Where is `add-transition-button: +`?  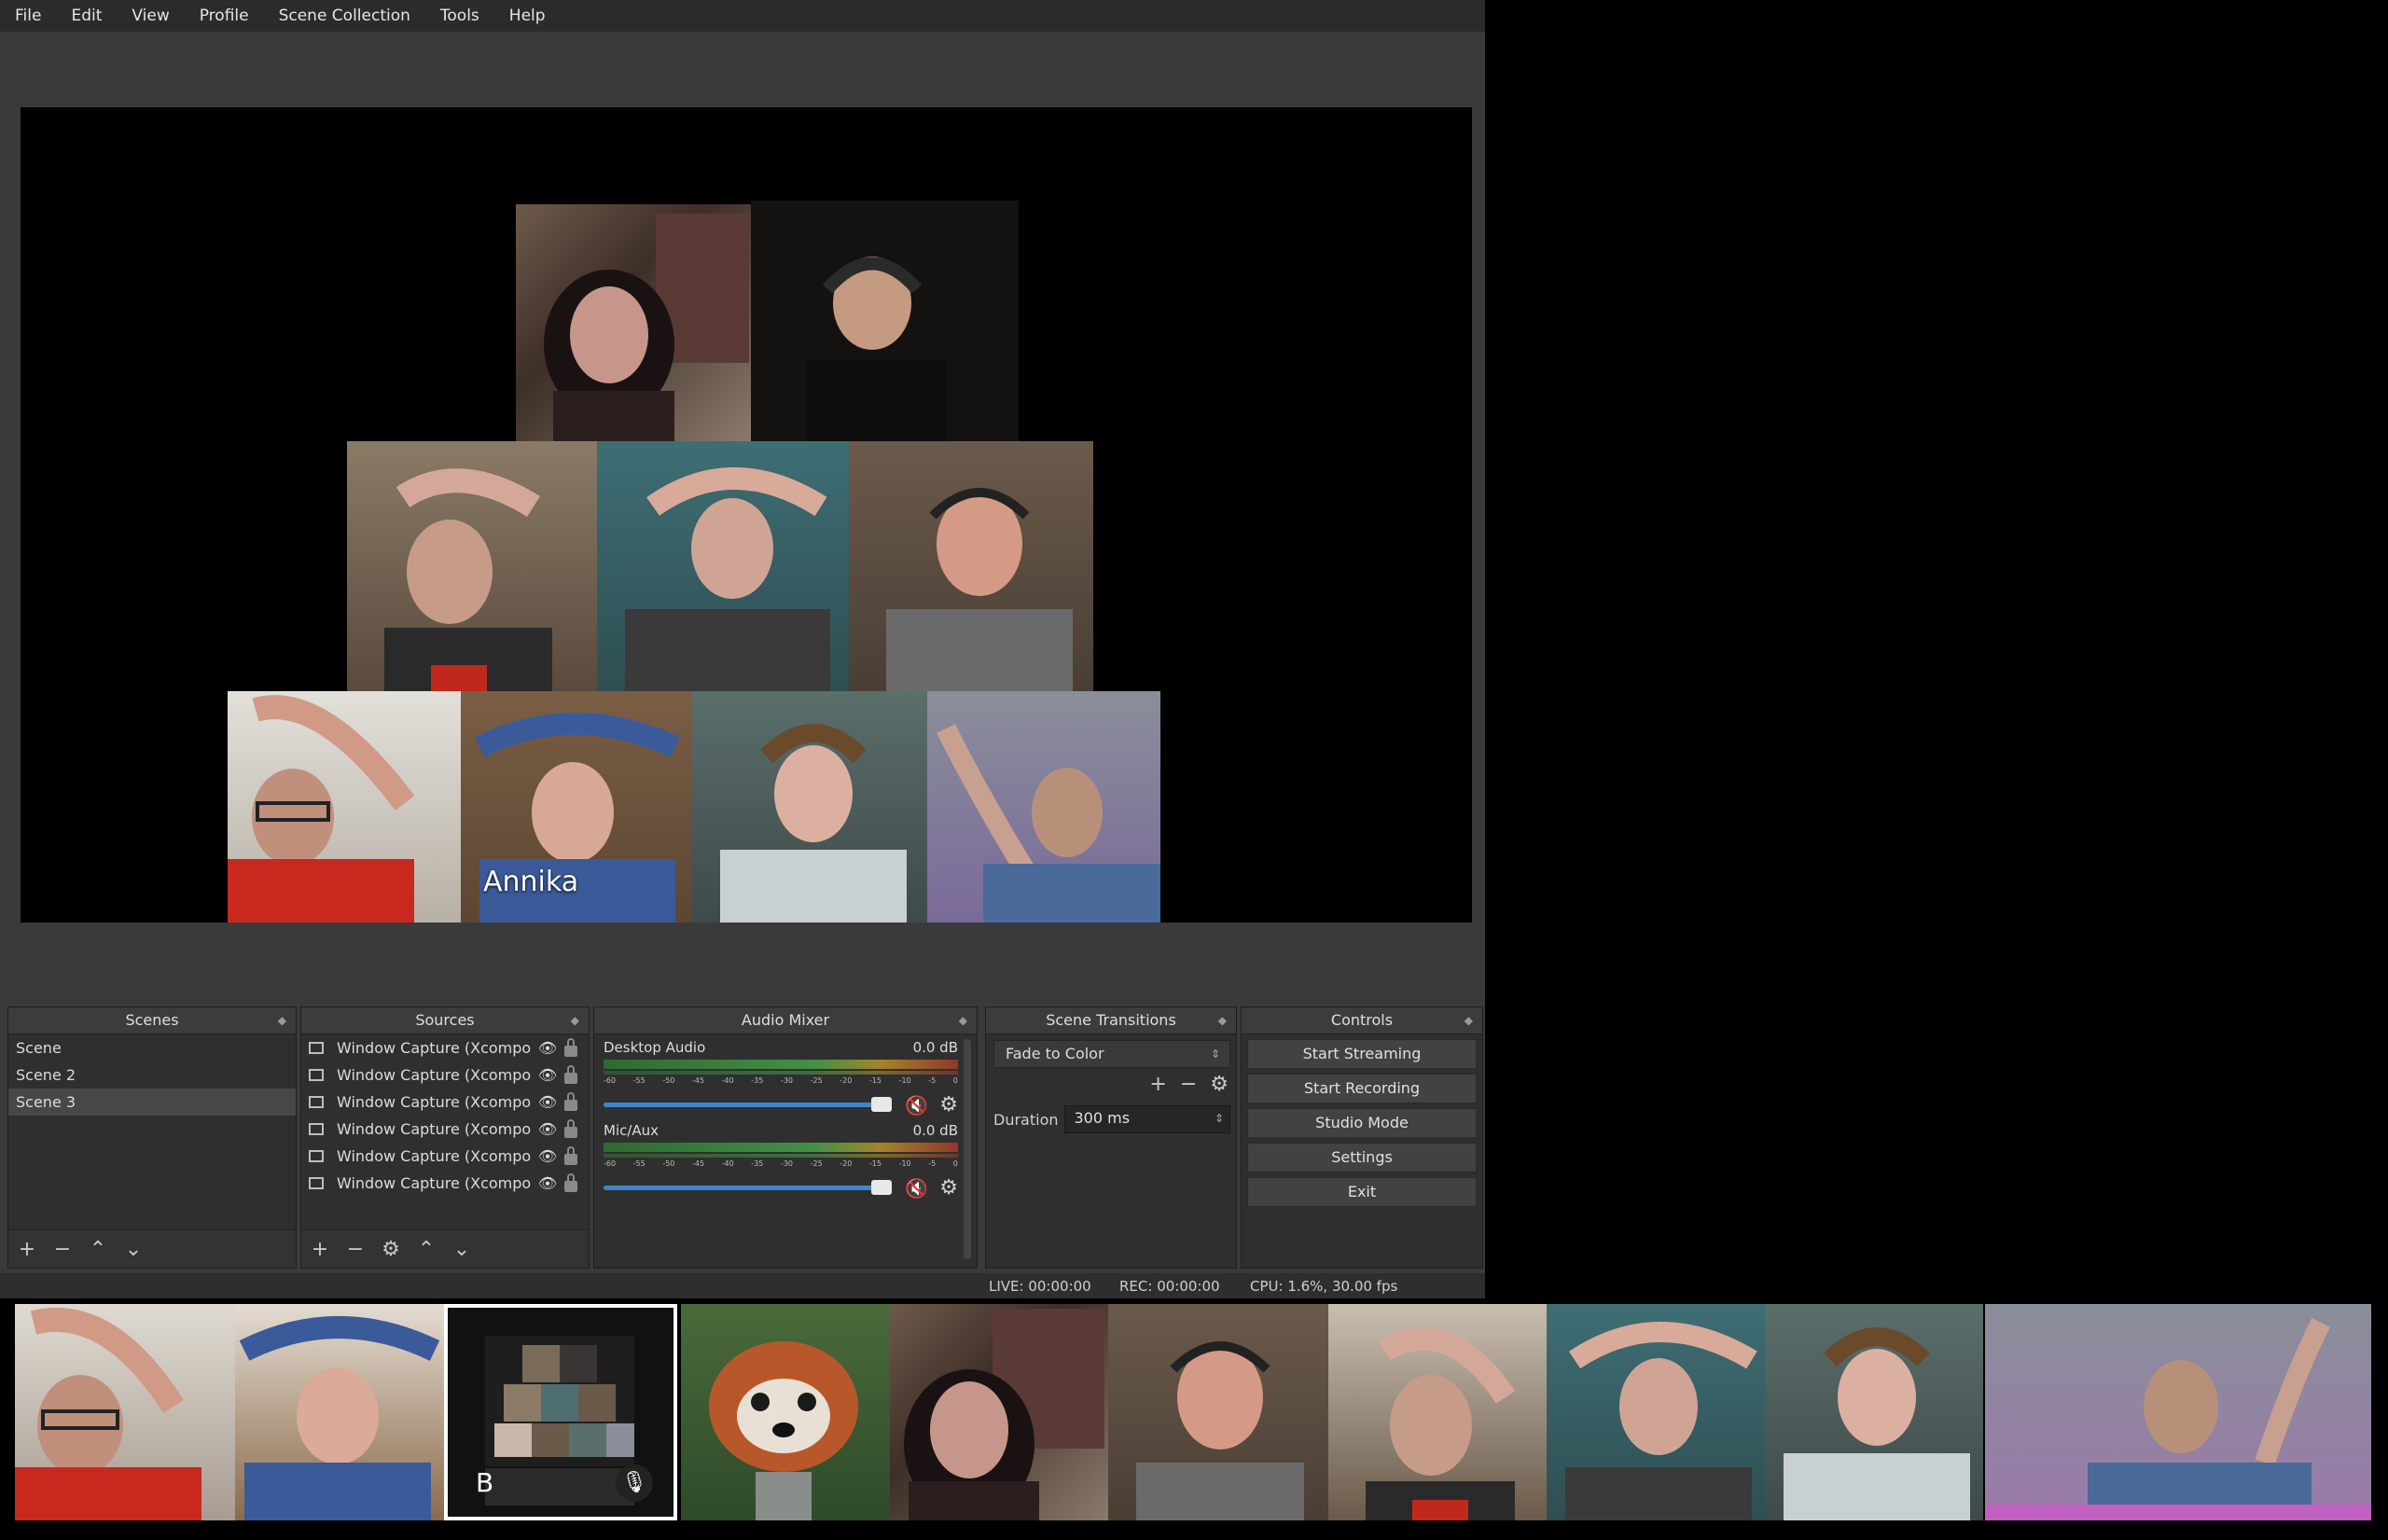
add-transition-button: + is located at coordinates (1157, 1084).